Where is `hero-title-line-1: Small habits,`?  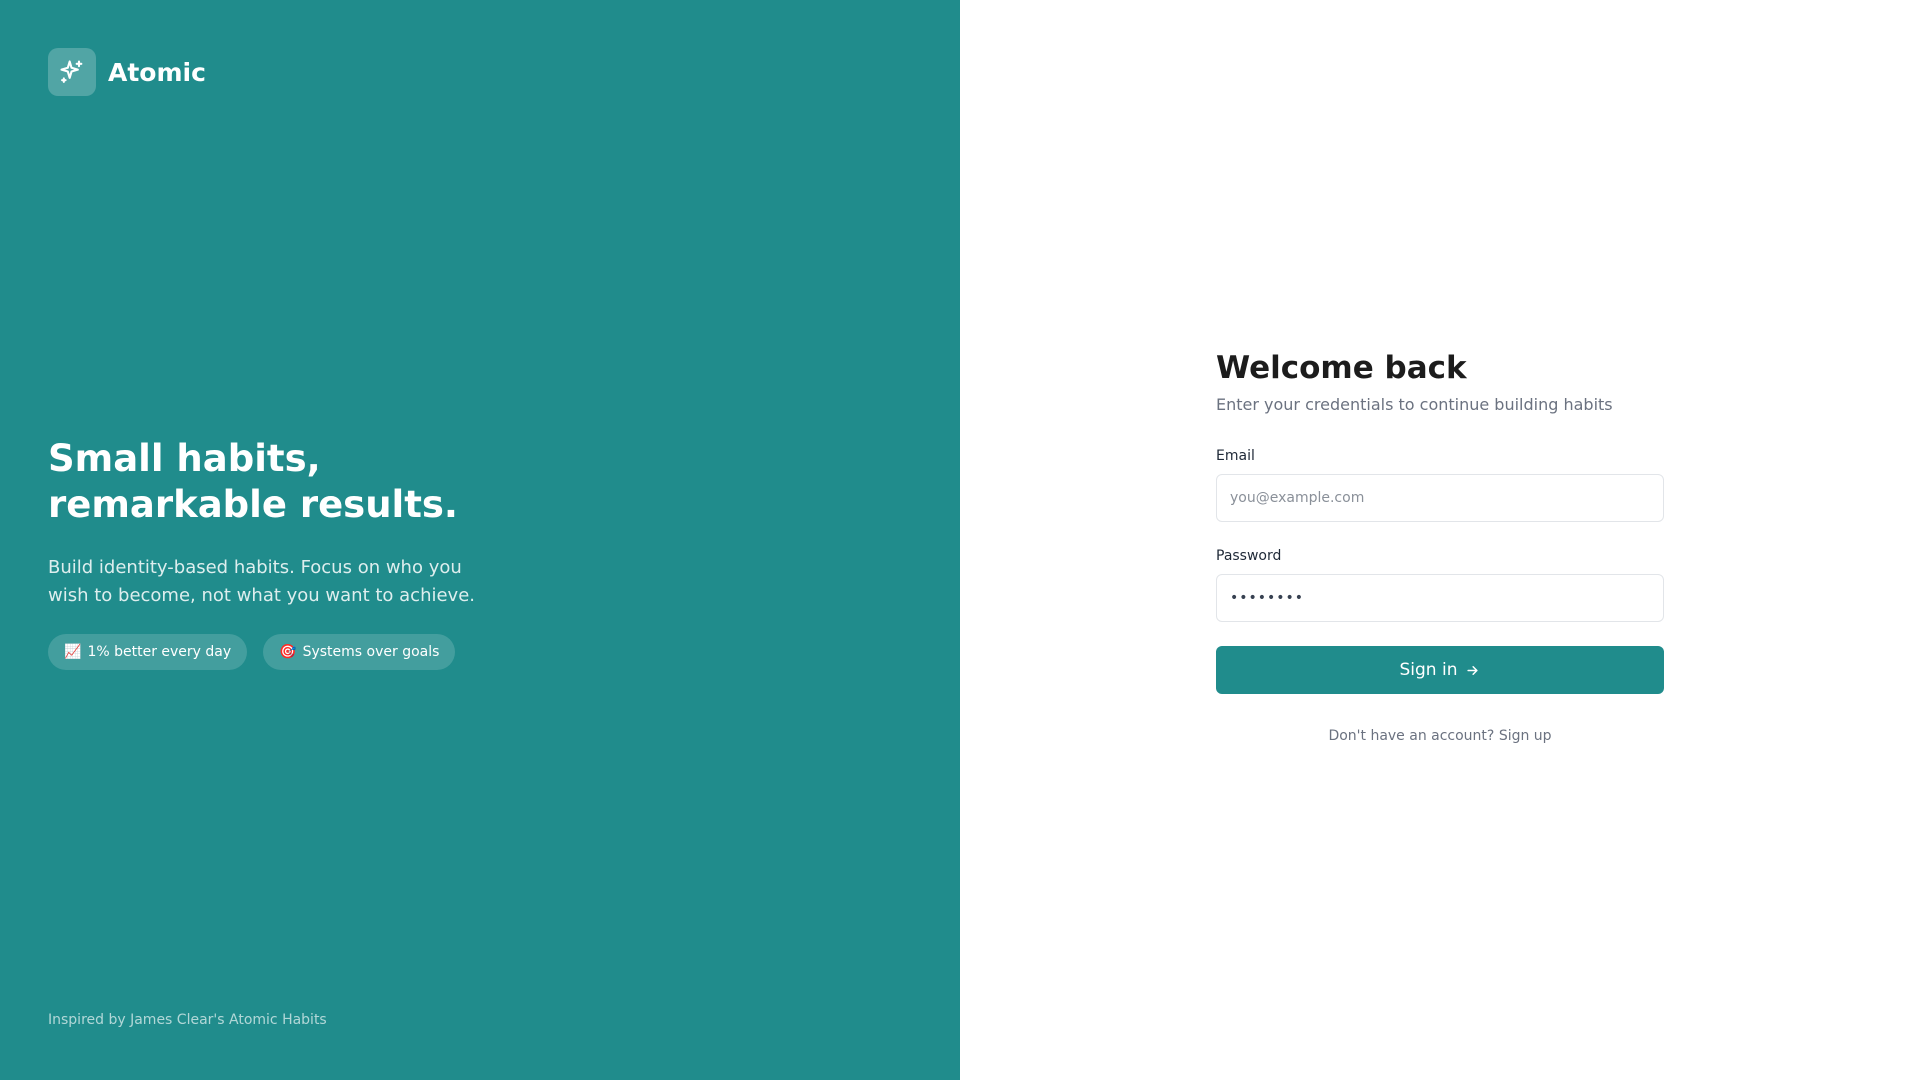
hero-title-line-1: Small habits, is located at coordinates (184, 458).